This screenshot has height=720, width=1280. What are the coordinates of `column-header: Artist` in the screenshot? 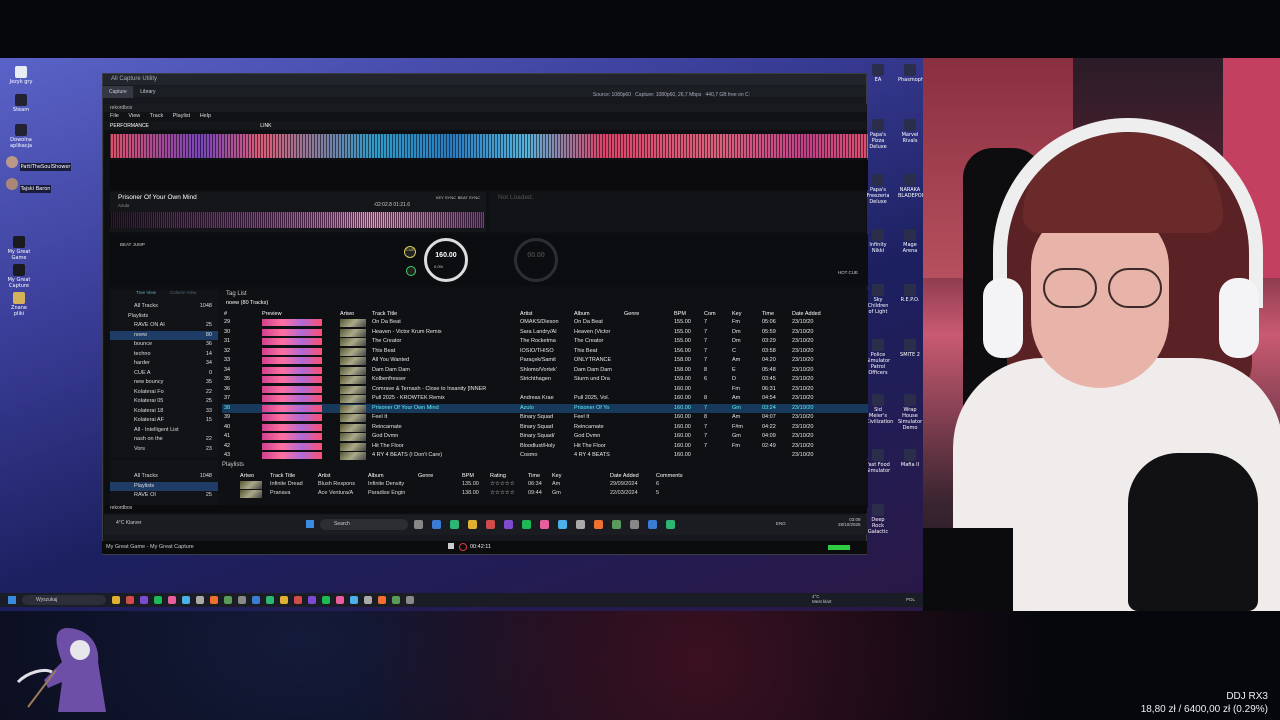 It's located at (341, 476).